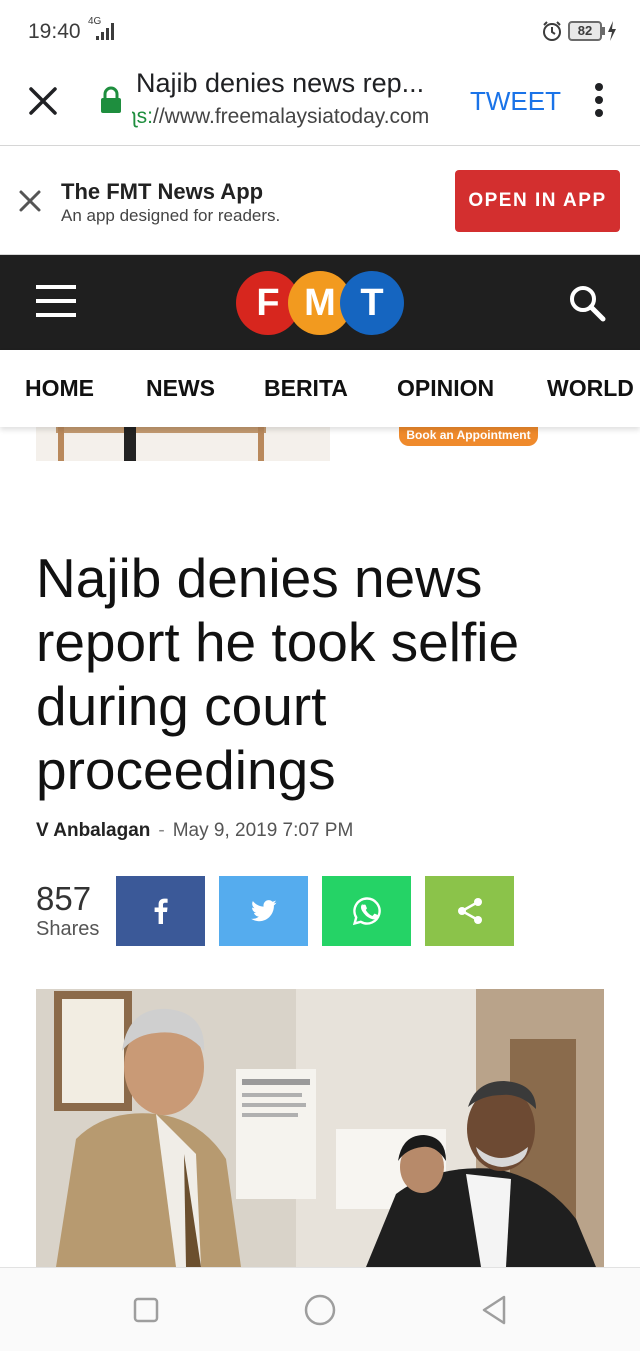 This screenshot has width=640, height=1351. I want to click on home-icon, so click(320, 1310).